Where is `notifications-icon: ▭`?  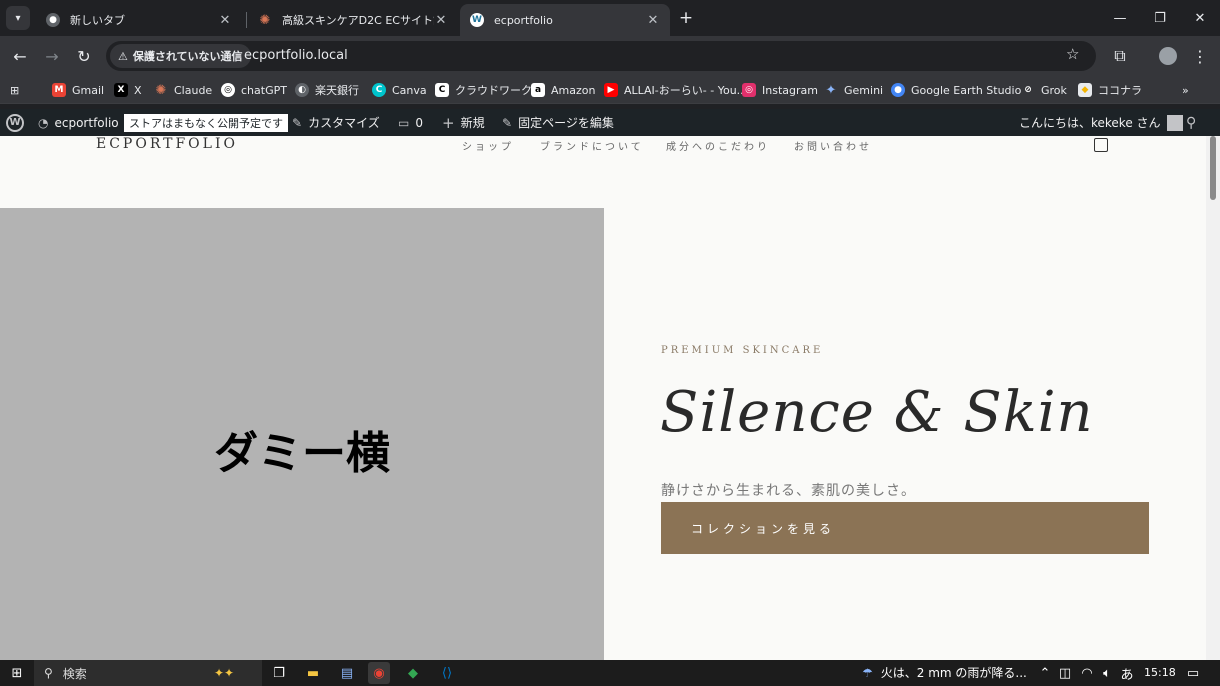 notifications-icon: ▭ is located at coordinates (1193, 673).